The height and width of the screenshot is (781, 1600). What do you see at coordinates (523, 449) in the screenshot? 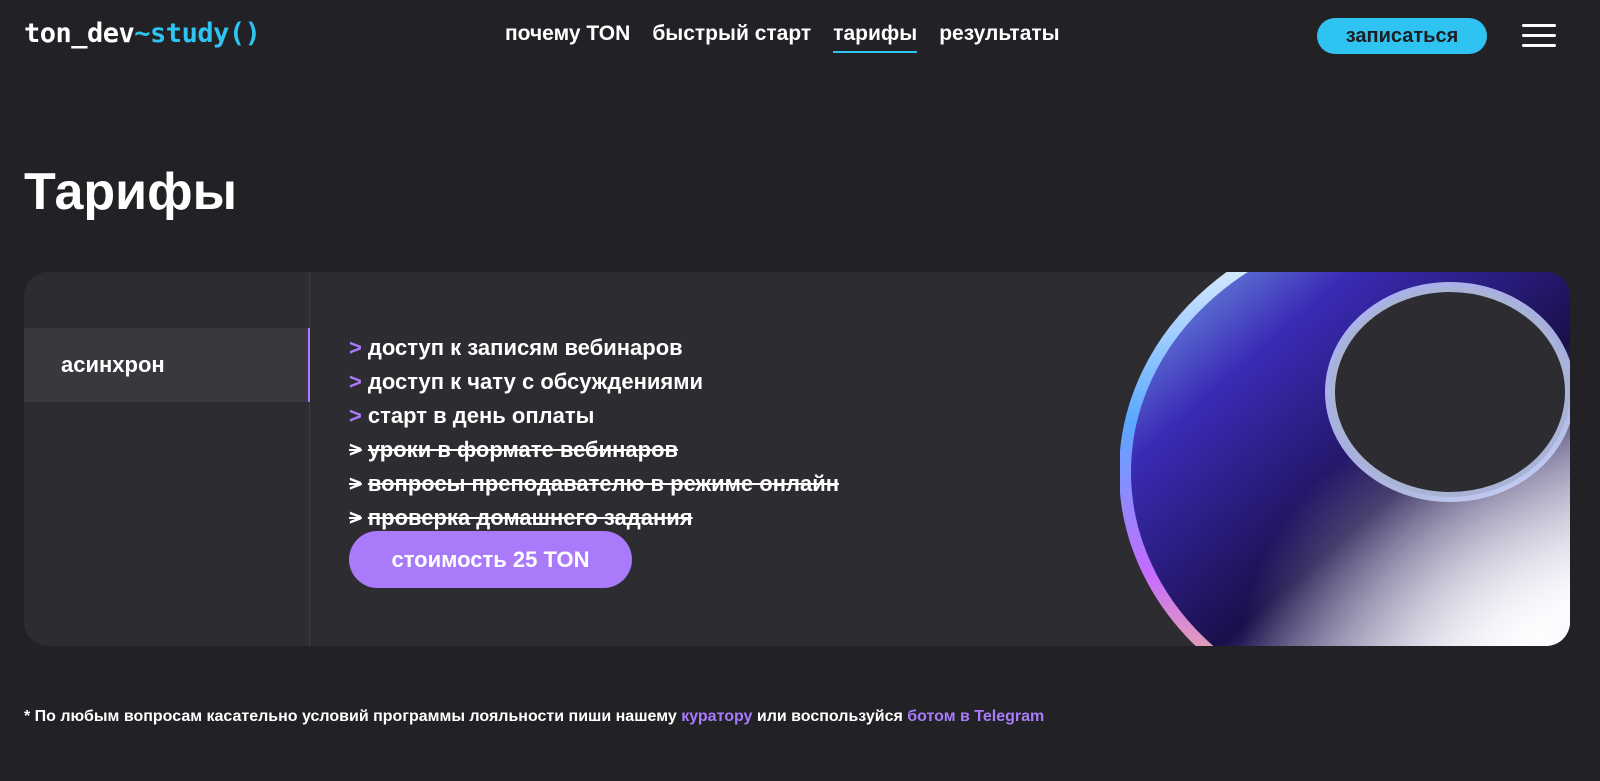
I see `feature-text: уроки в формате вебинаров` at bounding box center [523, 449].